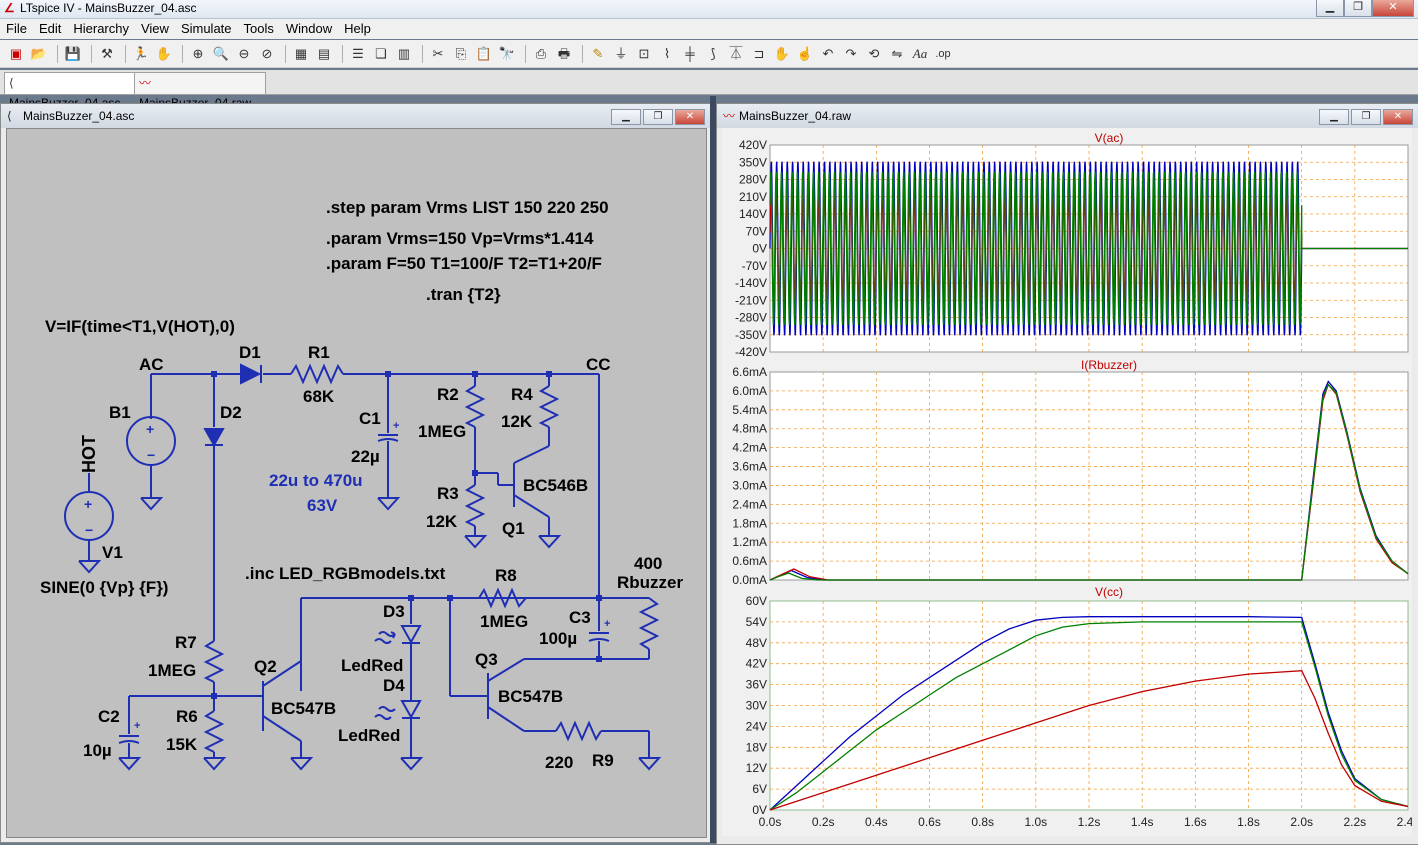  What do you see at coordinates (463, 294) in the screenshot?
I see `tran-directive: .tran {T2}` at bounding box center [463, 294].